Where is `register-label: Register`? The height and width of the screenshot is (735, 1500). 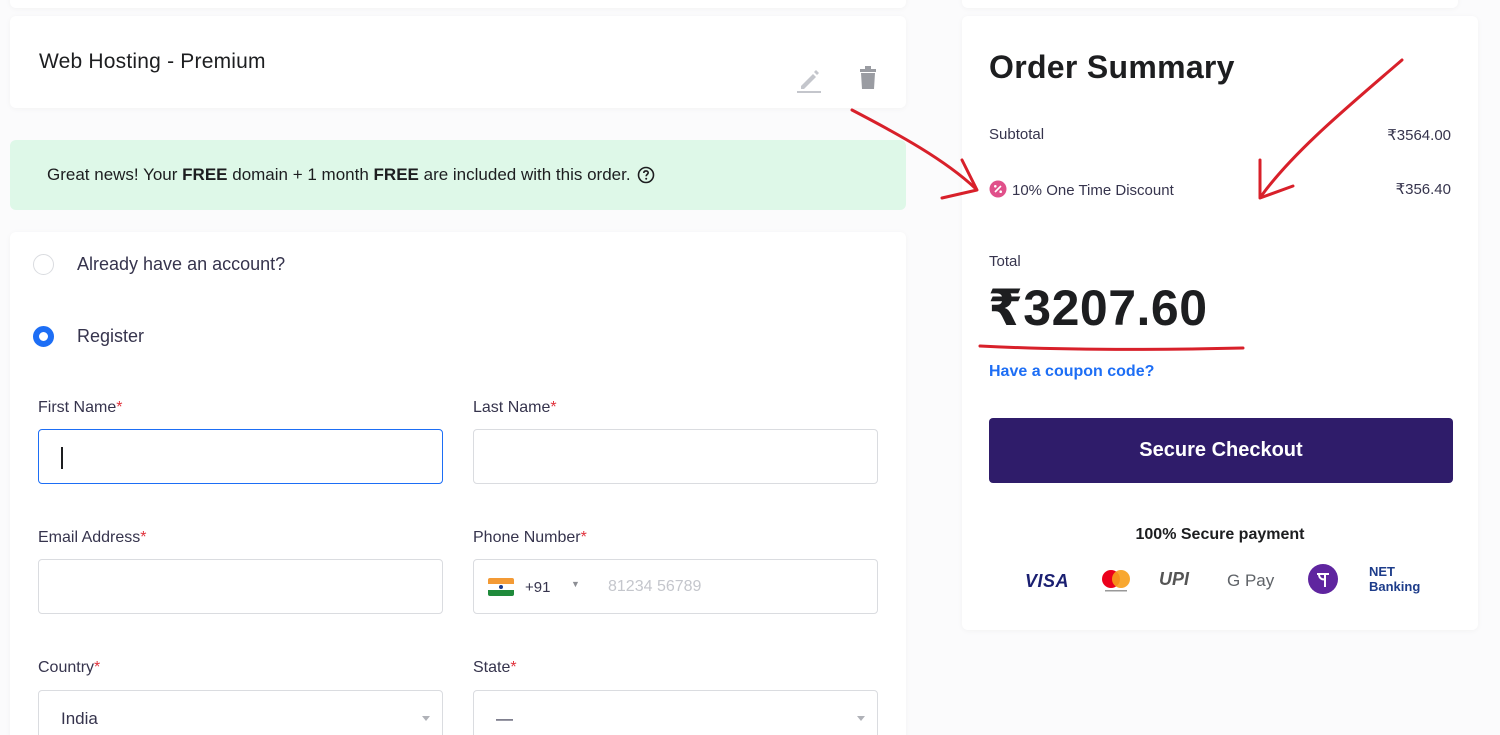 register-label: Register is located at coordinates (111, 336).